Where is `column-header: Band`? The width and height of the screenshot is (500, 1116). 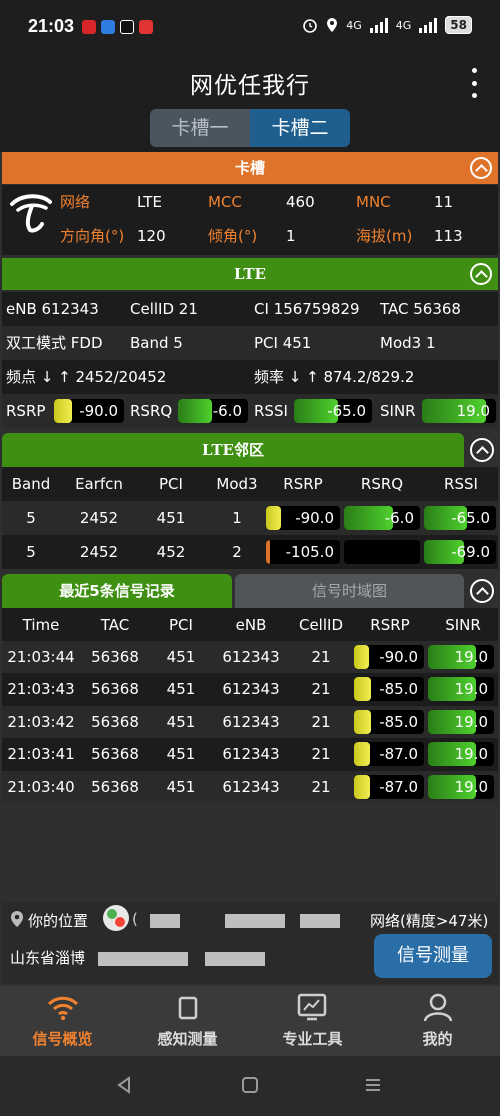
column-header: Band is located at coordinates (31, 484).